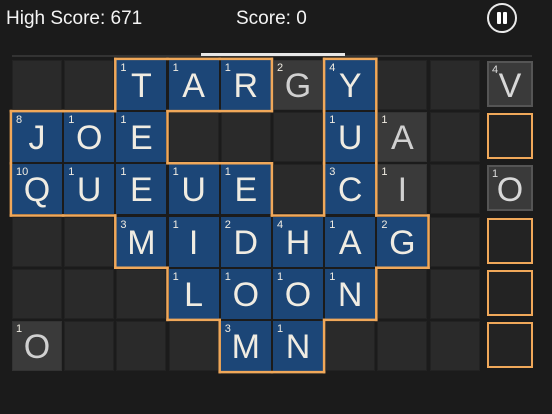 The width and height of the screenshot is (552, 414). I want to click on letter-tile: 3C, so click(350, 189).